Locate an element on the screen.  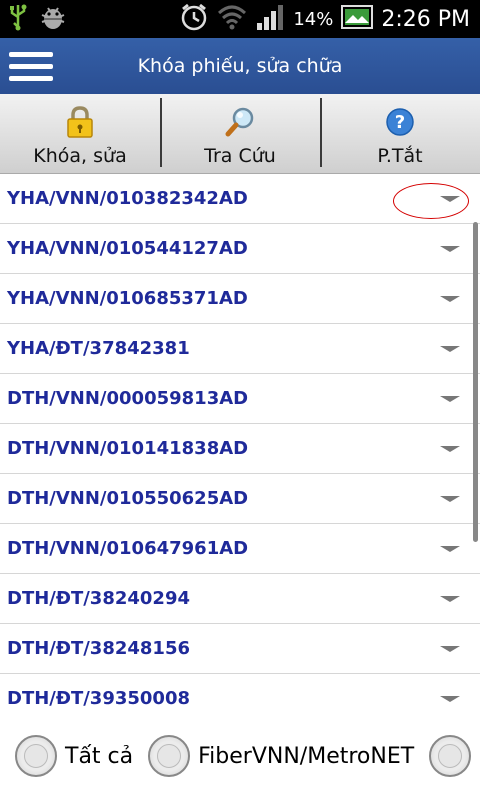
page-title: Khóa phiếu, sửa chữa is located at coordinates (240, 66).